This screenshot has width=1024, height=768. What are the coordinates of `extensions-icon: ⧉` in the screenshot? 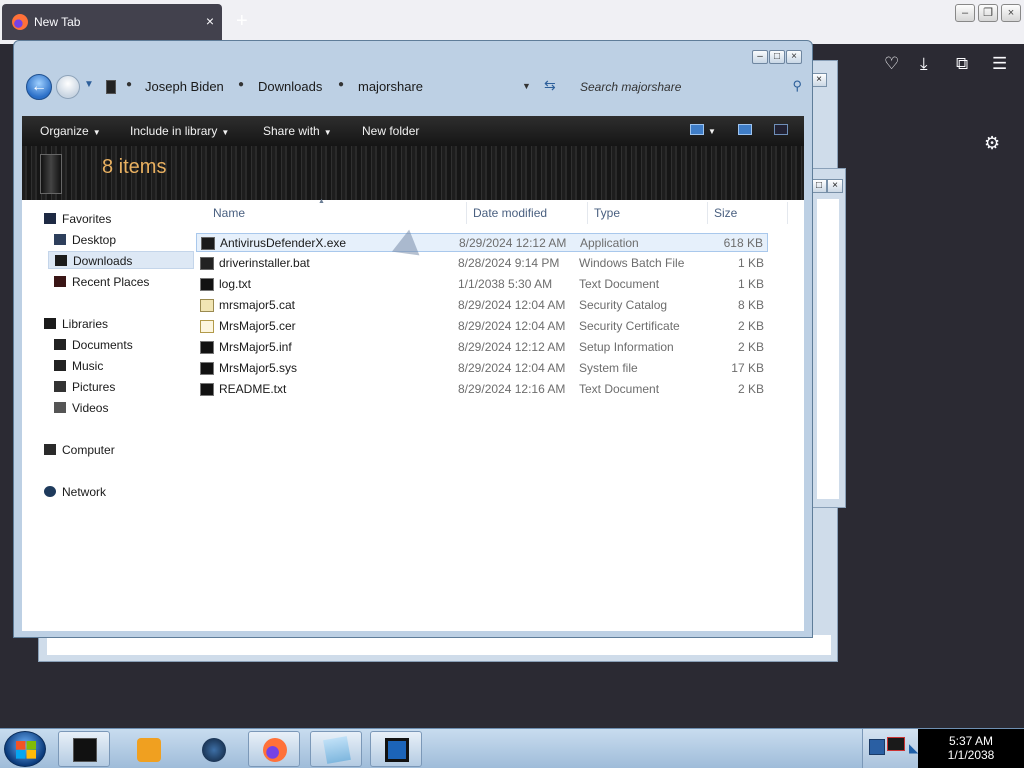 It's located at (962, 64).